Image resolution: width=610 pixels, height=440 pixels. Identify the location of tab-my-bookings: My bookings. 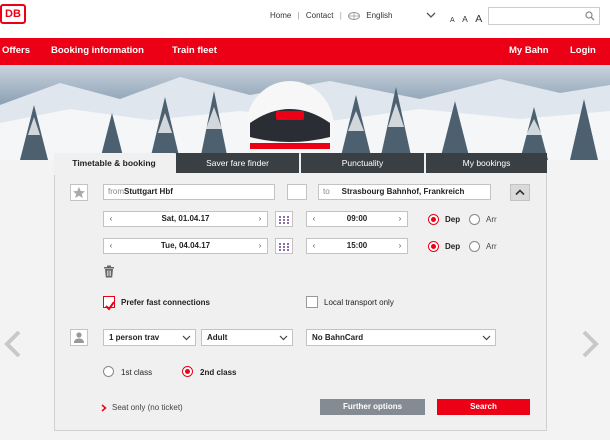
(486, 163).